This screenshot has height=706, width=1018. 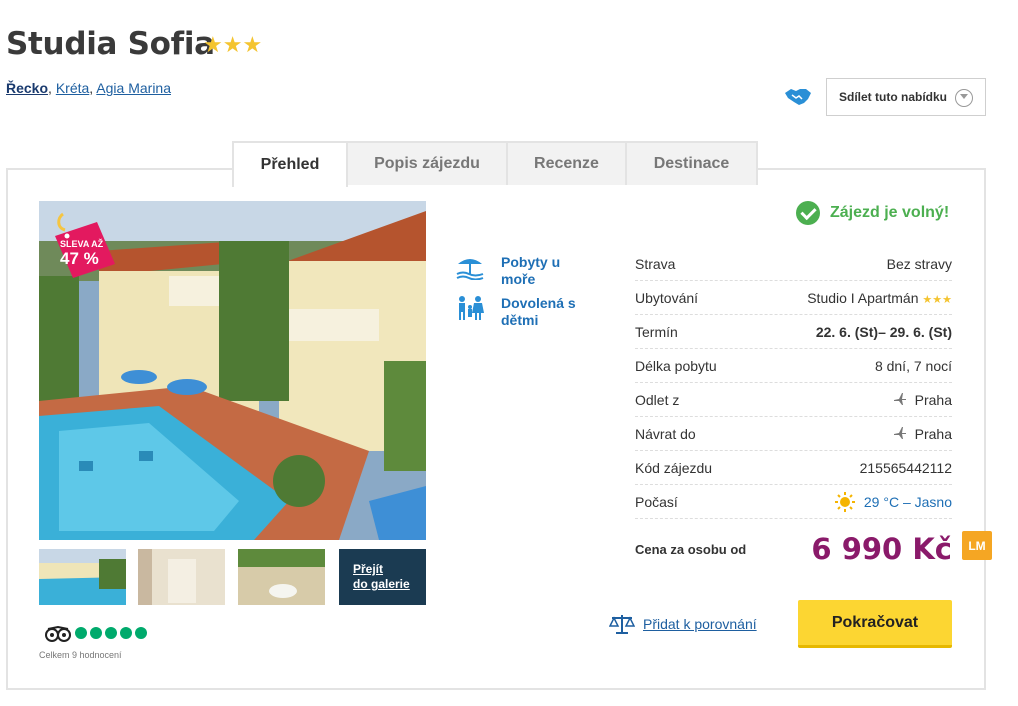 What do you see at coordinates (875, 624) in the screenshot?
I see `continue-button: Pokračovat` at bounding box center [875, 624].